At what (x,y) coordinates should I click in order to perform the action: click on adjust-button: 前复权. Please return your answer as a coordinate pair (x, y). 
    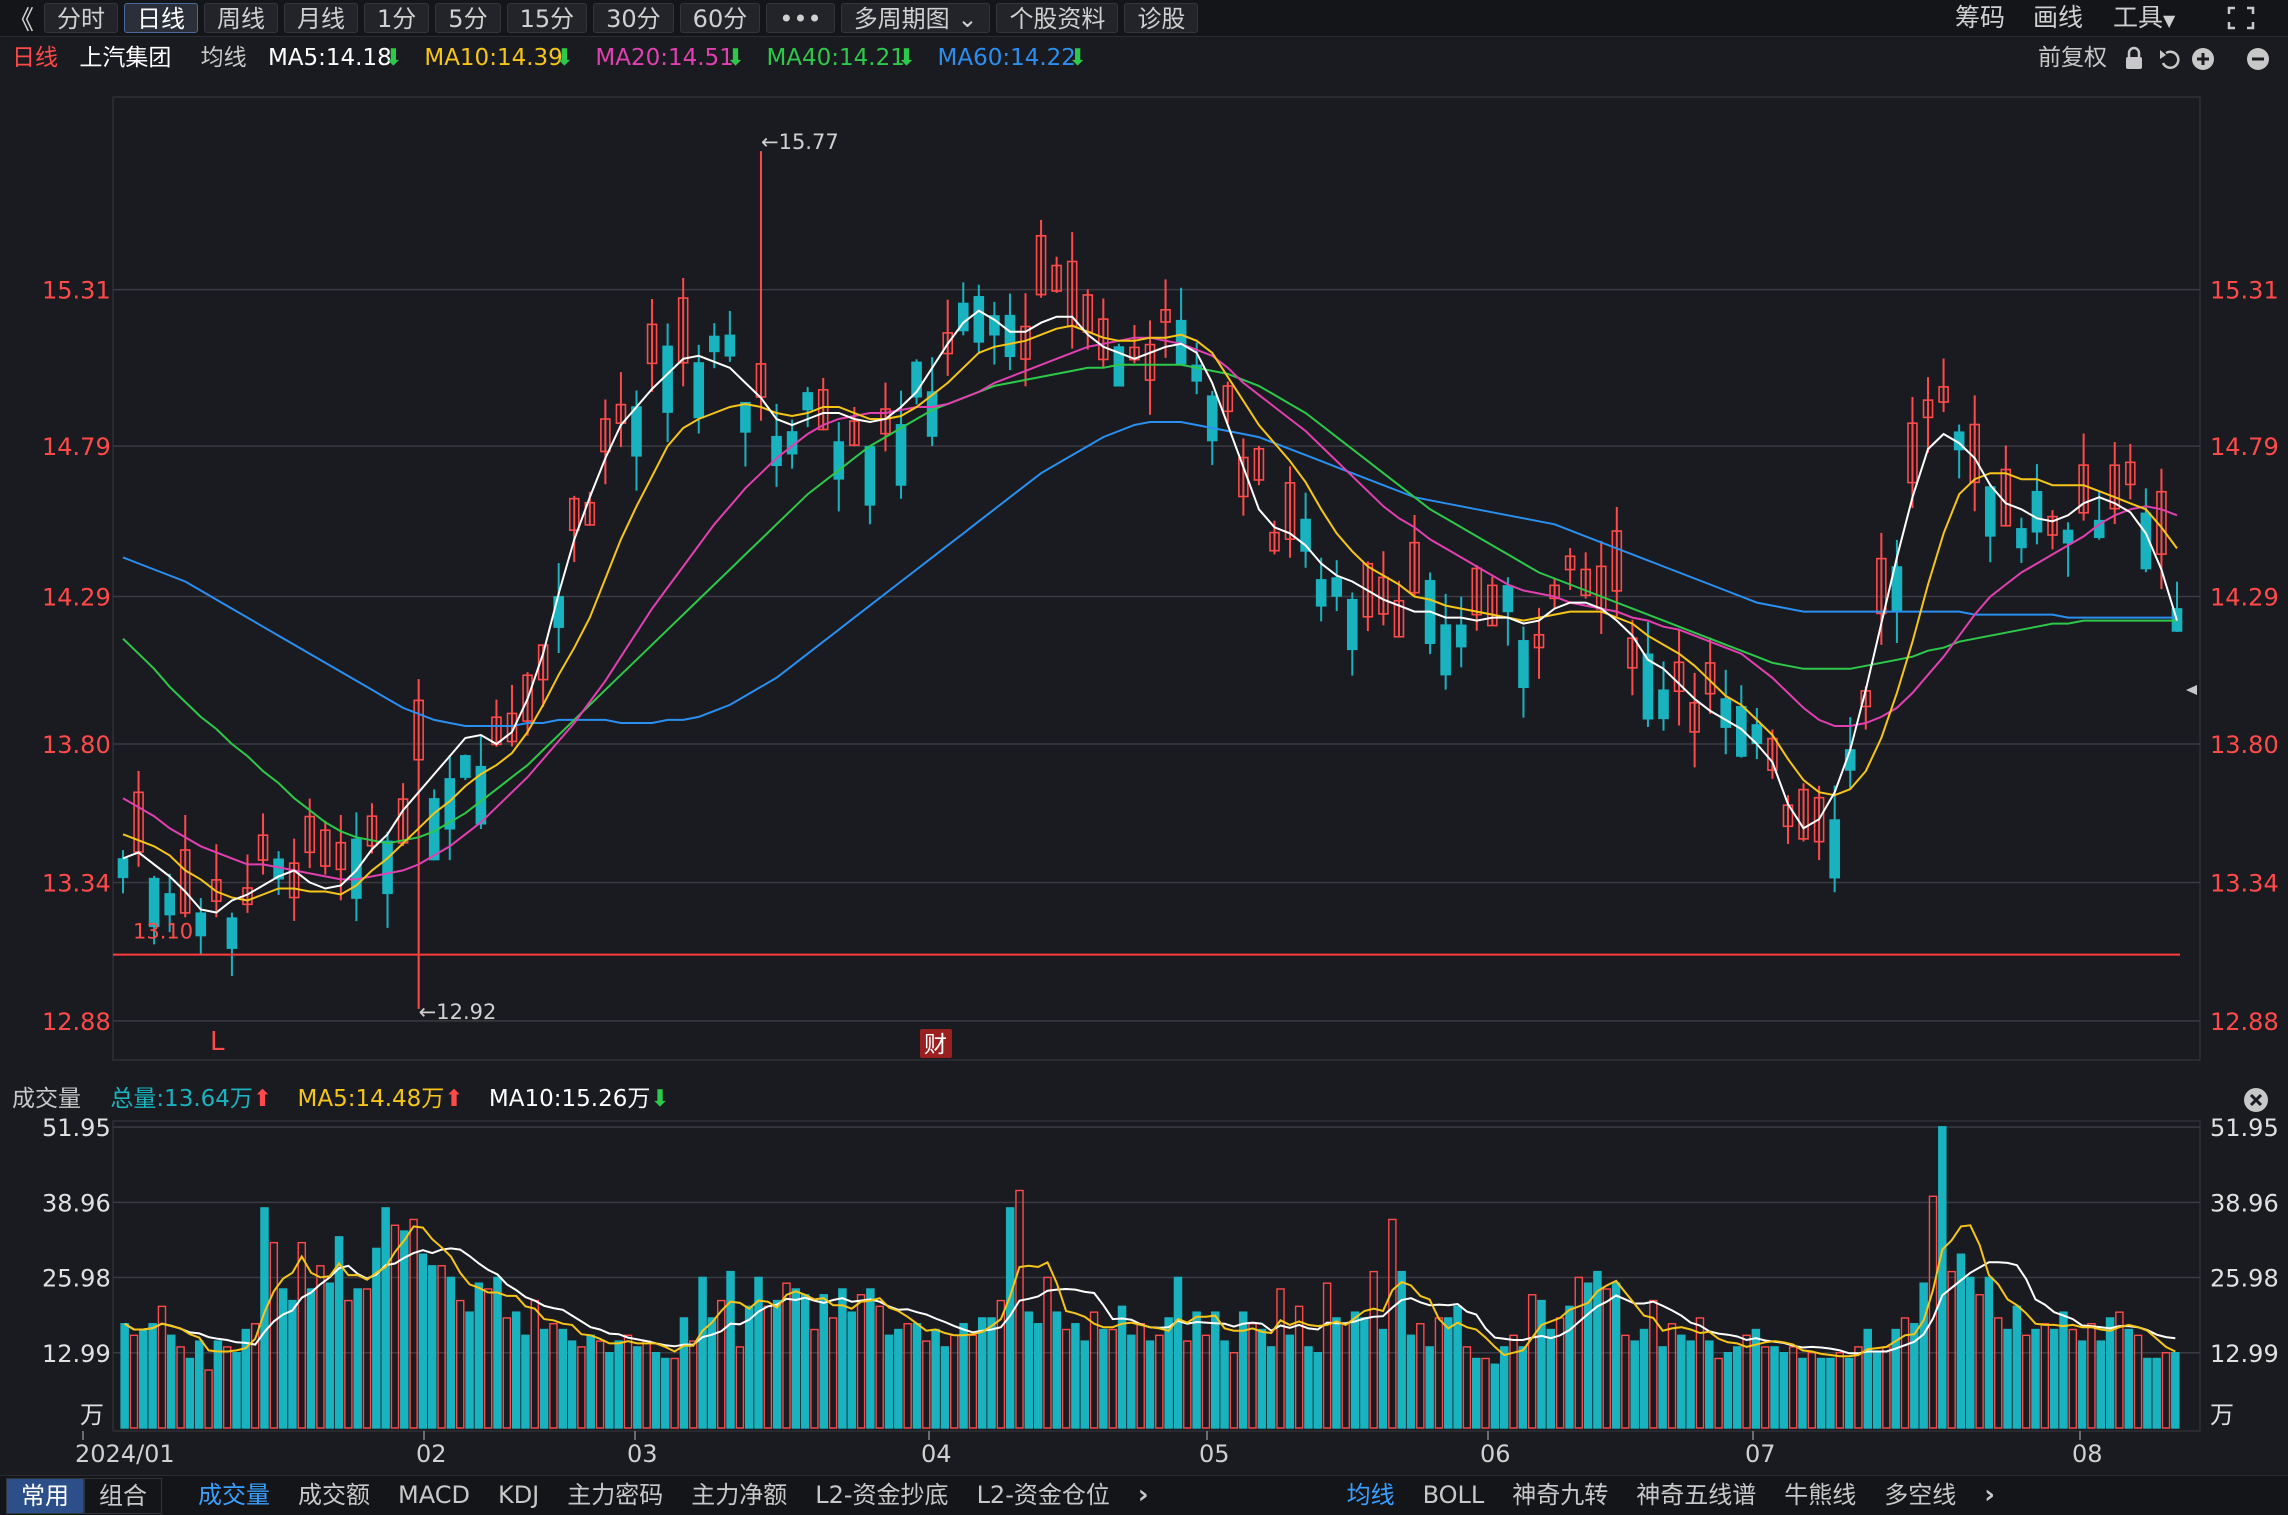
    Looking at the image, I should click on (2072, 58).